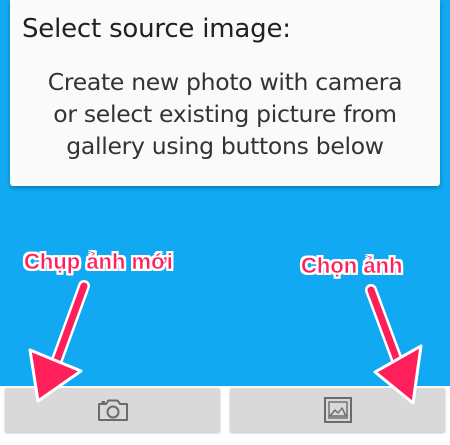 The image size is (450, 445). I want to click on camera-button, so click(112, 410).